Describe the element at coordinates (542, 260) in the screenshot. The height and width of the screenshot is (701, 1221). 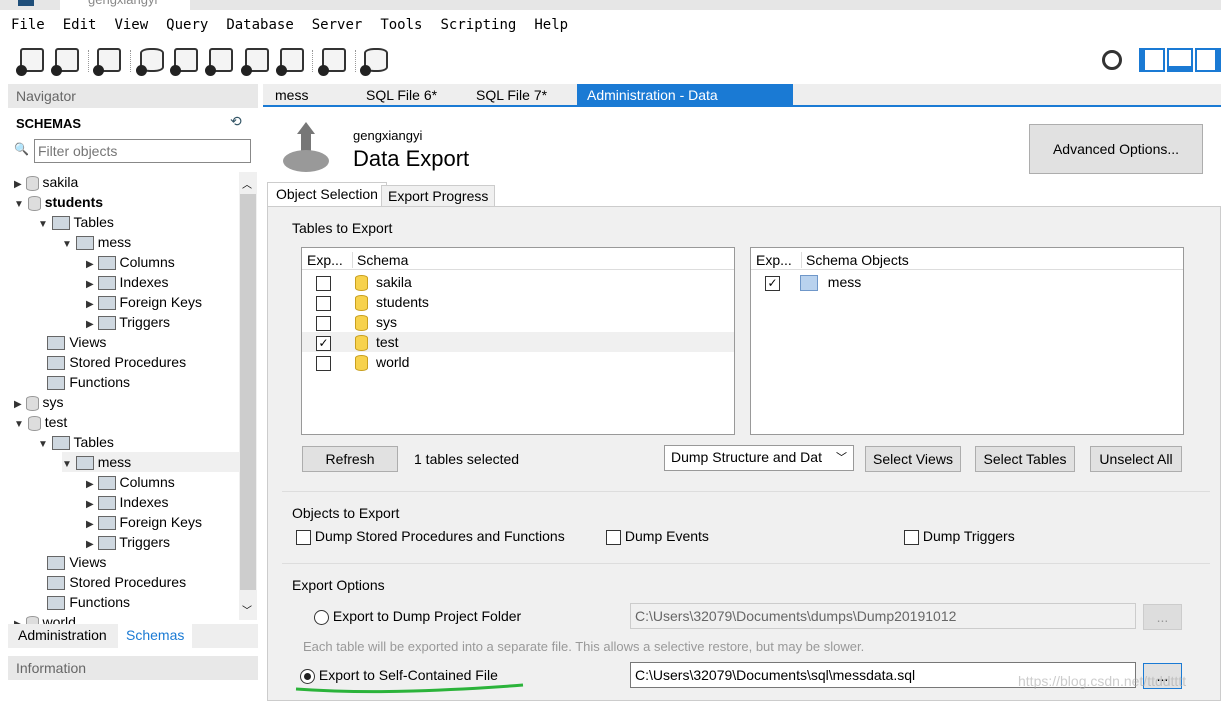
I see `column-header-schema: Schema` at that location.